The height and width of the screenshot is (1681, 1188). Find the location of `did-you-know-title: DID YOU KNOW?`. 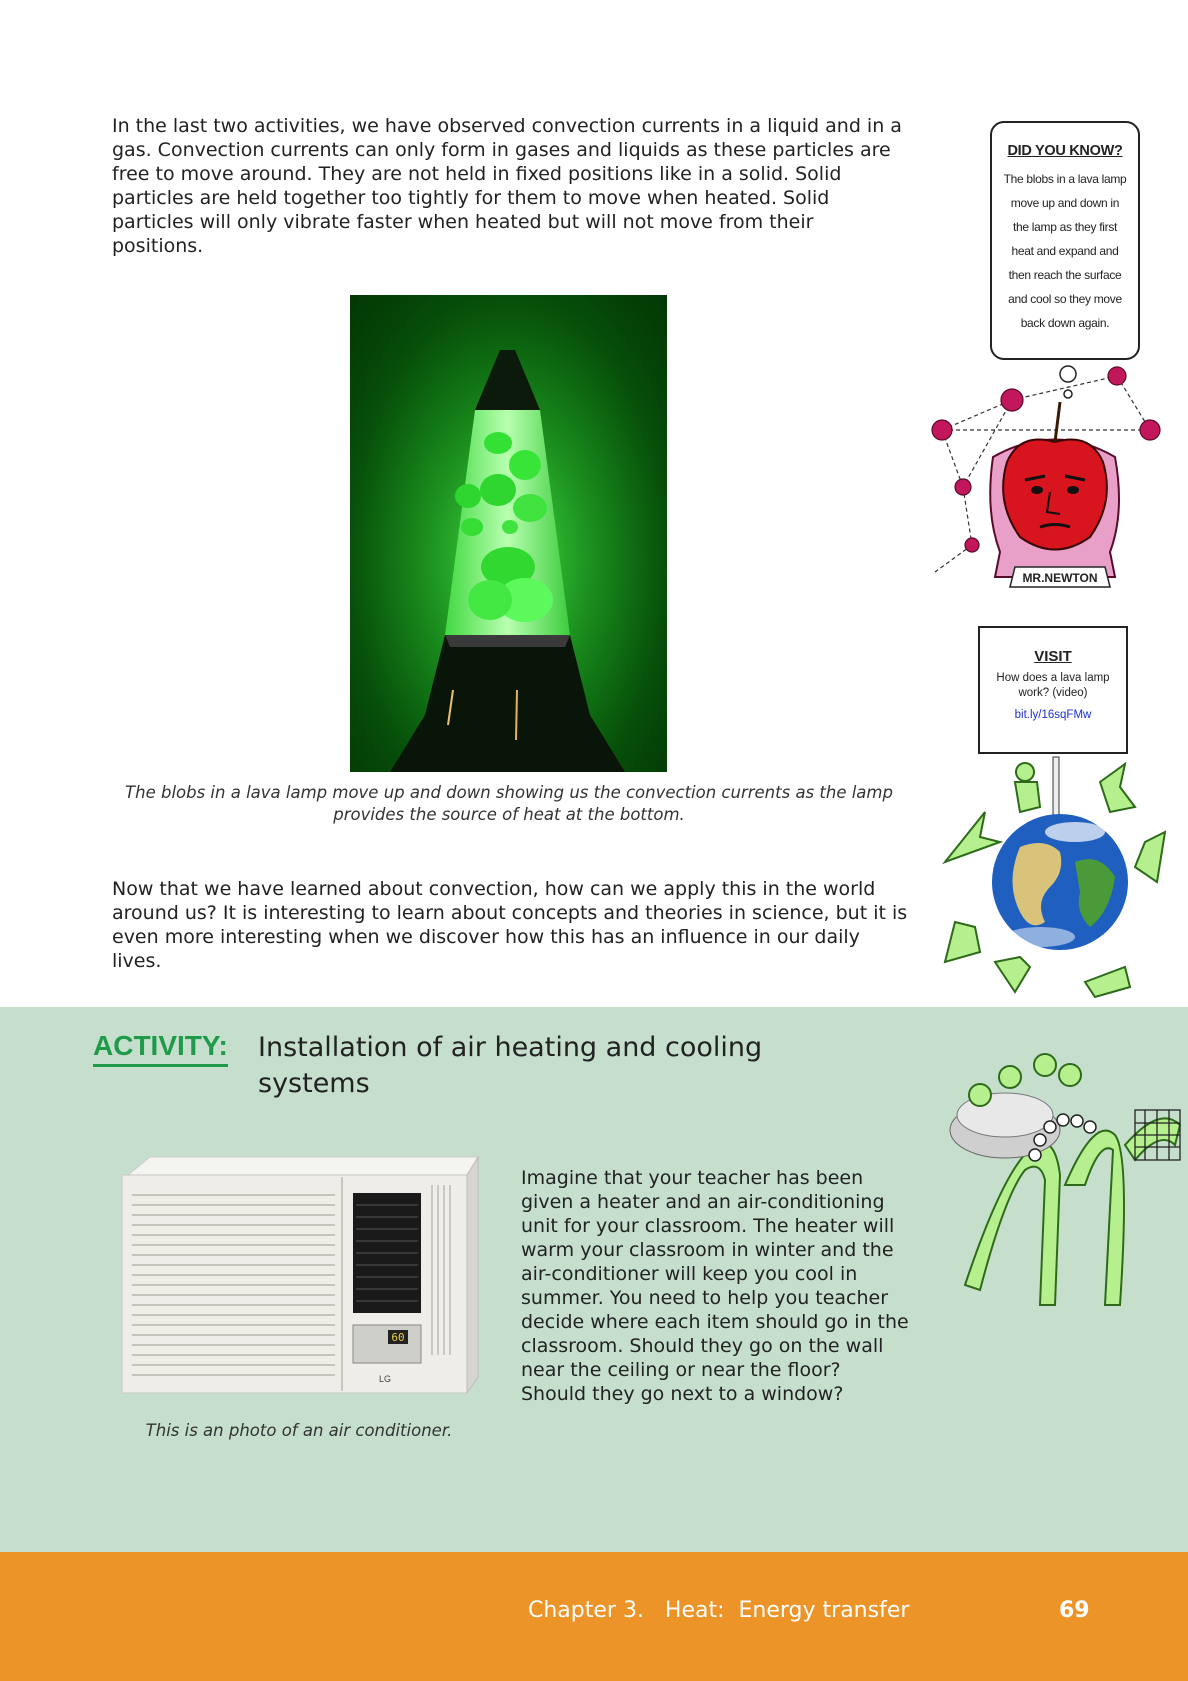

did-you-know-title: DID YOU KNOW? is located at coordinates (1065, 151).